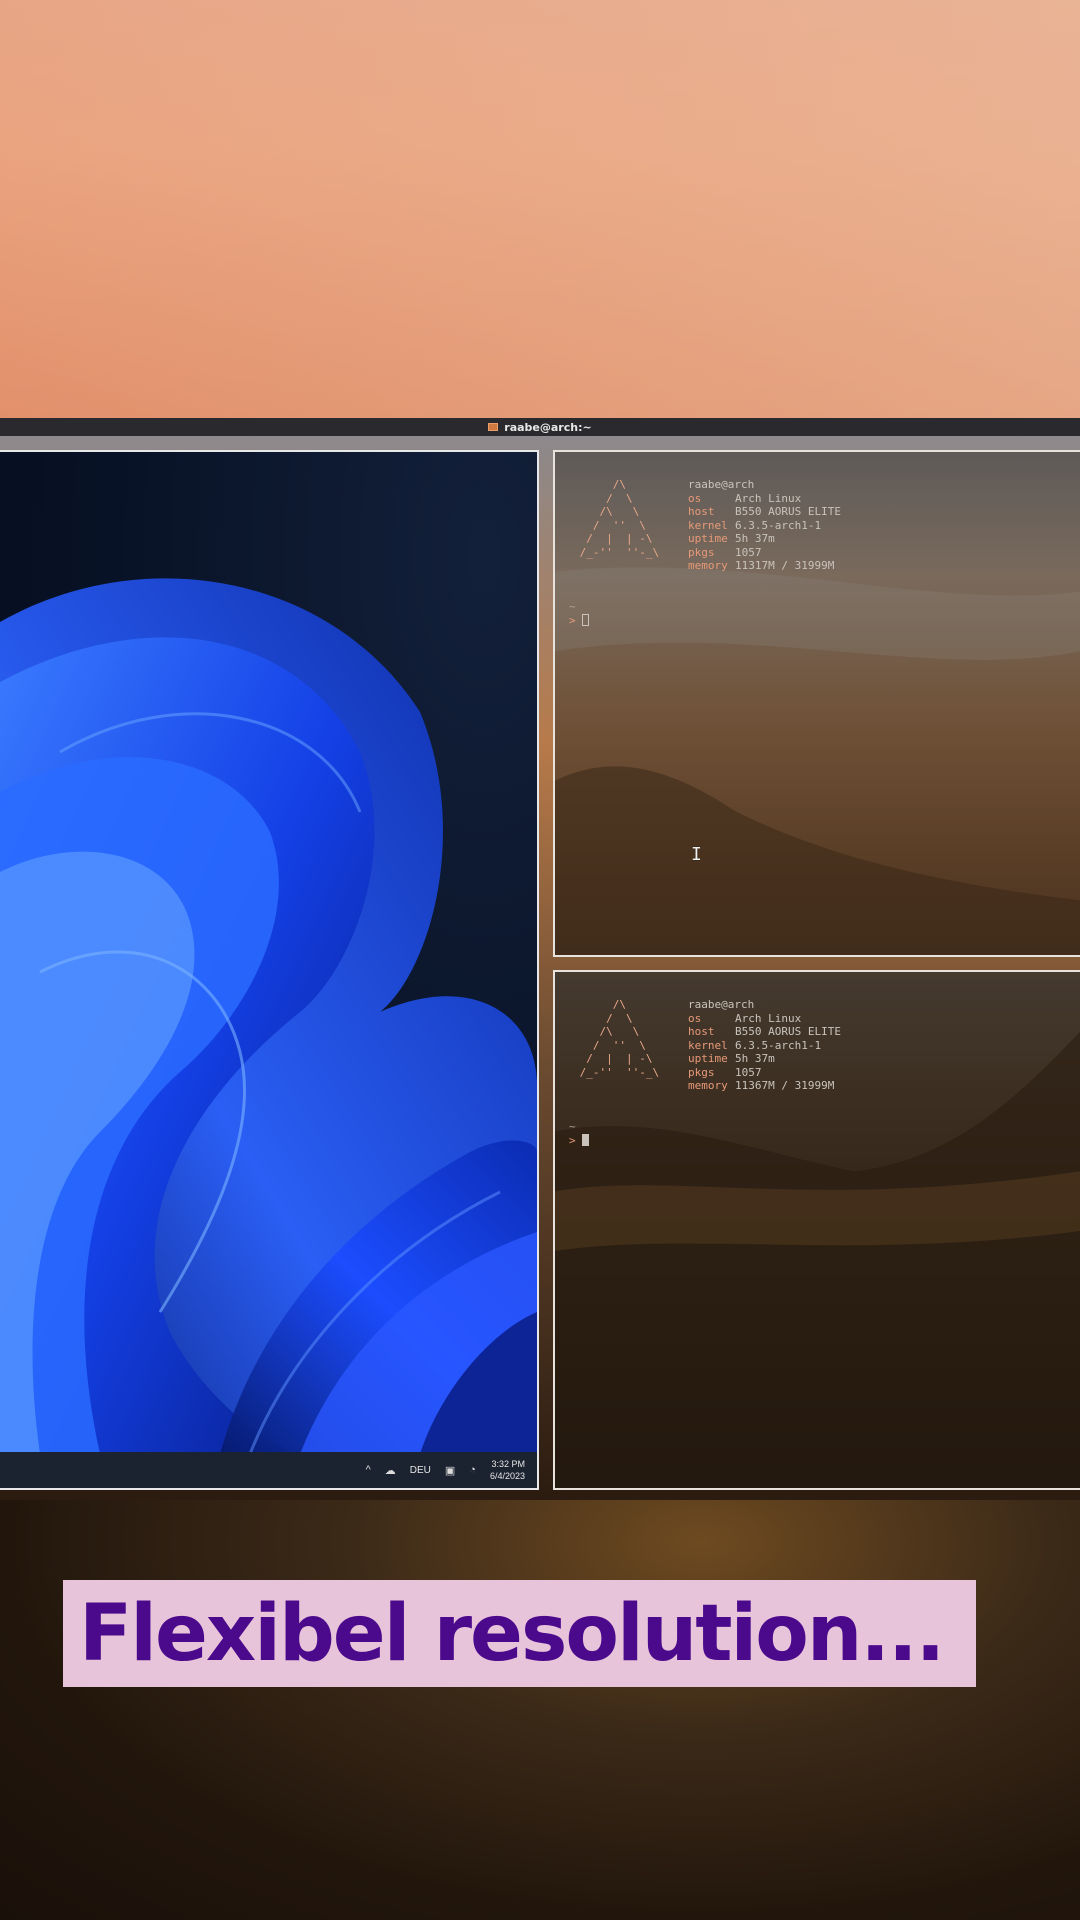  Describe the element at coordinates (507, 1476) in the screenshot. I see `clock-date: 6/4/2023` at that location.